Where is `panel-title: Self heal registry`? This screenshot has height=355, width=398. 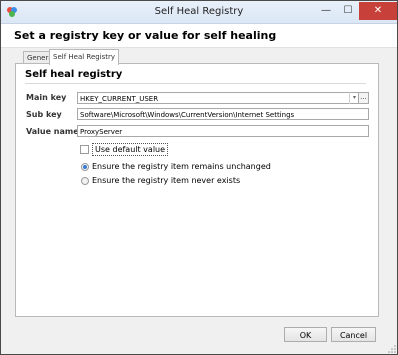
panel-title: Self heal registry is located at coordinates (74, 74).